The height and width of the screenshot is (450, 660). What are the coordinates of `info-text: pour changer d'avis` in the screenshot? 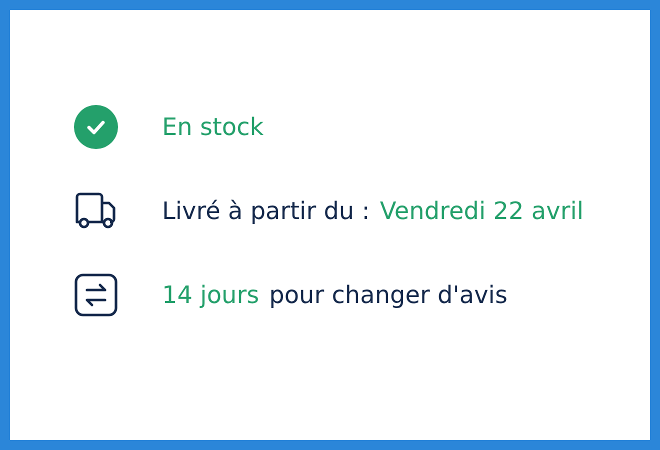 It's located at (388, 295).